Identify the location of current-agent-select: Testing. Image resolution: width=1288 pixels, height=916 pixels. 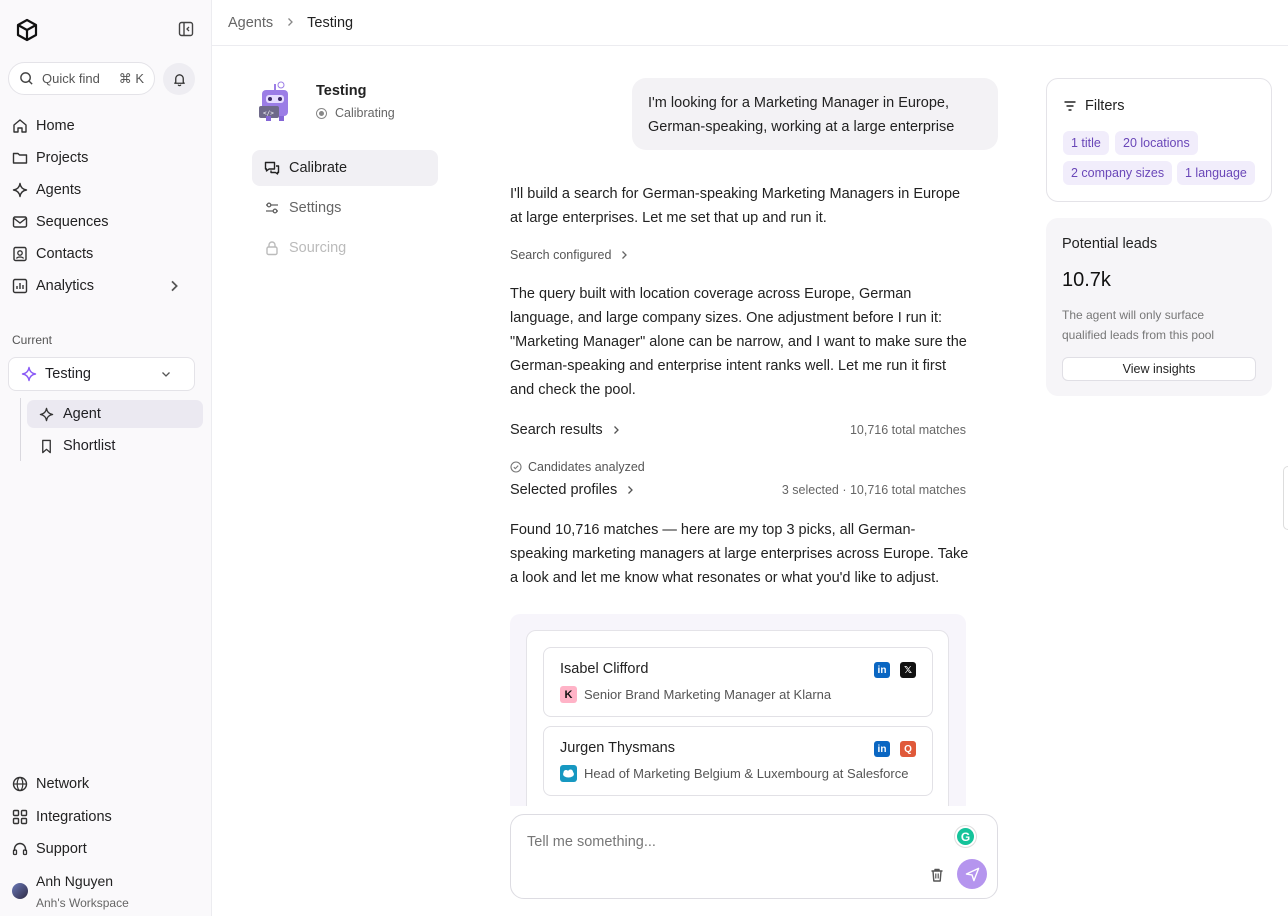
(101, 374).